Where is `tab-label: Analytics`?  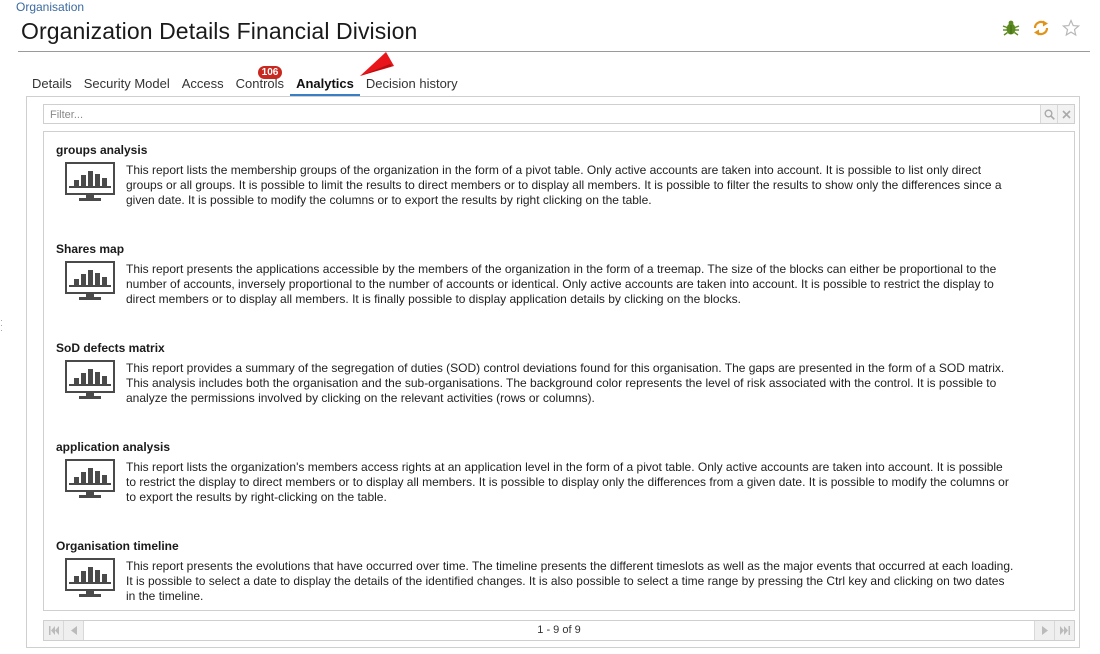 tab-label: Analytics is located at coordinates (325, 83).